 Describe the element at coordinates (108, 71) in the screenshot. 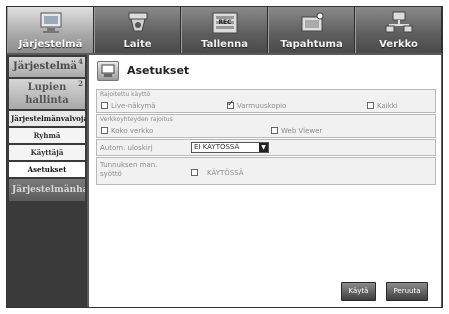

I see `settings-page-icon` at that location.